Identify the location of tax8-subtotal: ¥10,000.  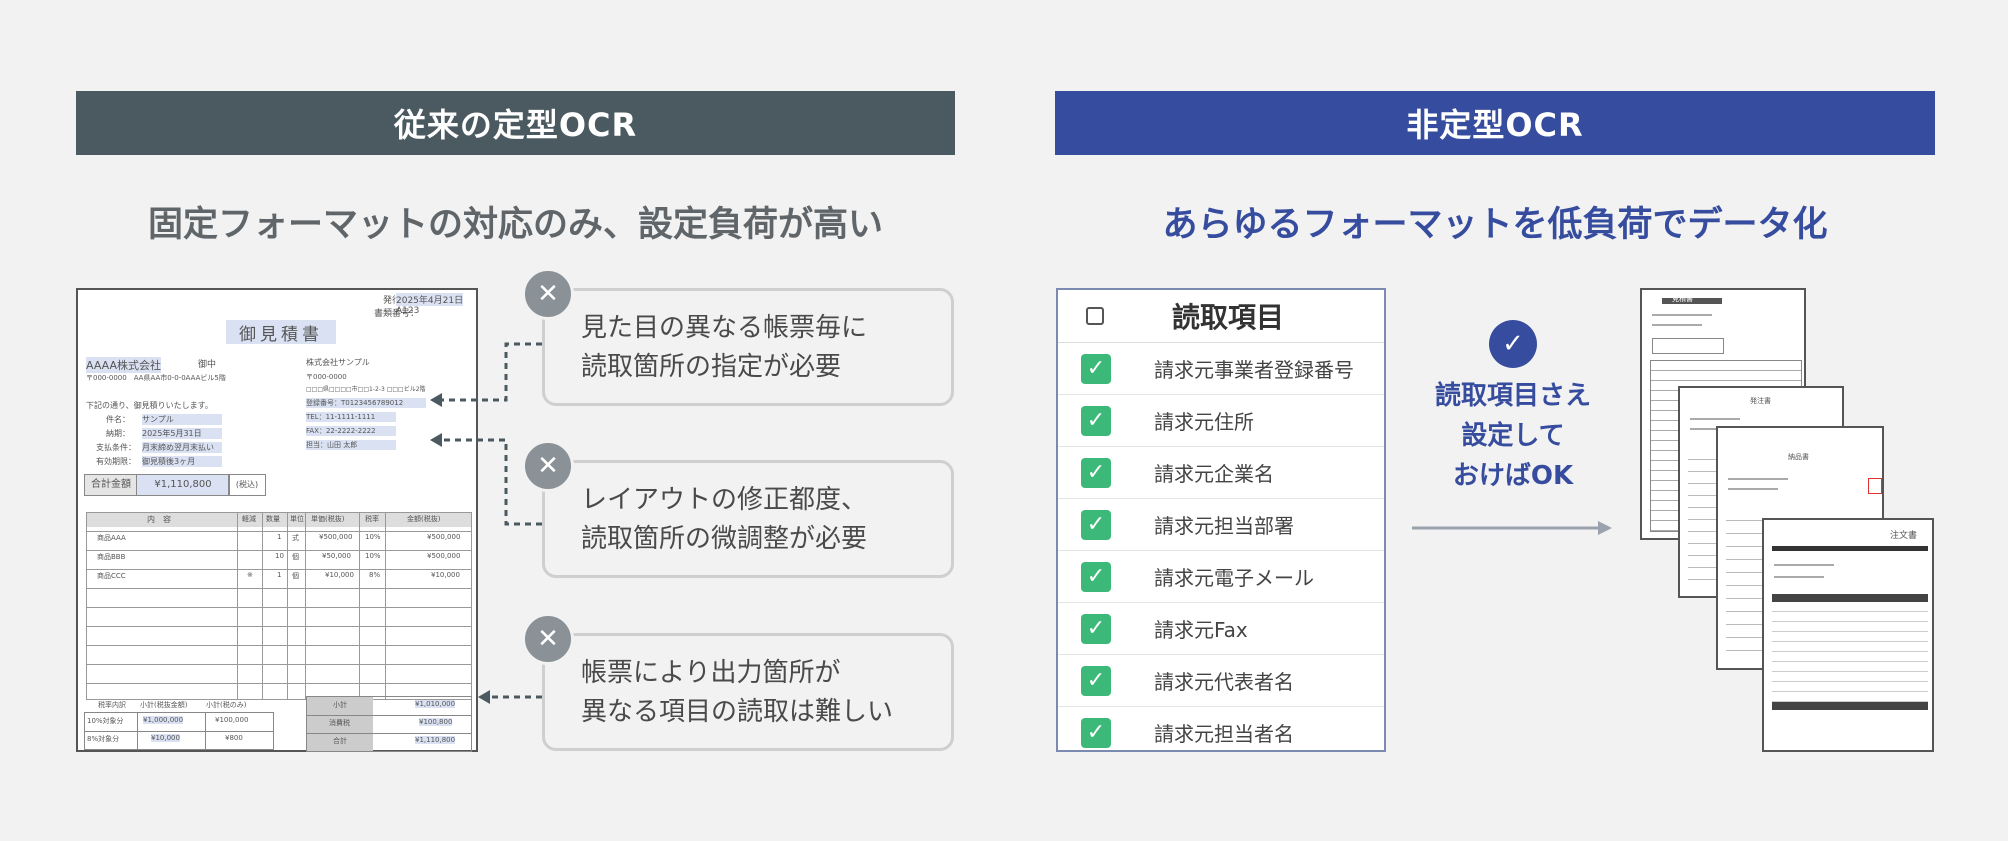
(165, 738).